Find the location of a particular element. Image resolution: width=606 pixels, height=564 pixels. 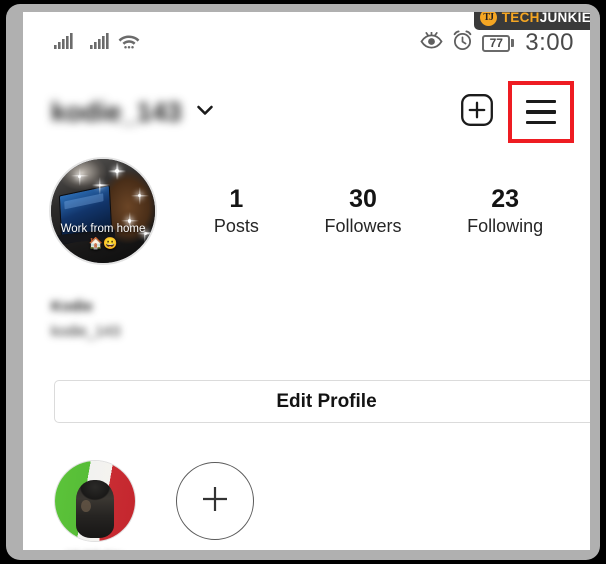

avatar-caption: Work from home 🏠😀 is located at coordinates (103, 236).